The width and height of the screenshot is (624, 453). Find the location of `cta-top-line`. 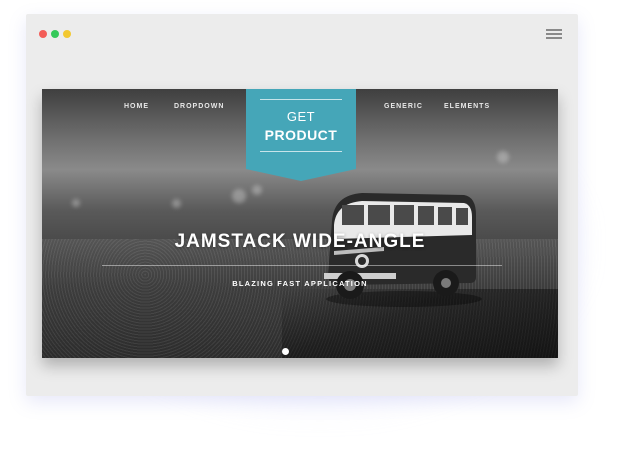

cta-top-line is located at coordinates (301, 99).